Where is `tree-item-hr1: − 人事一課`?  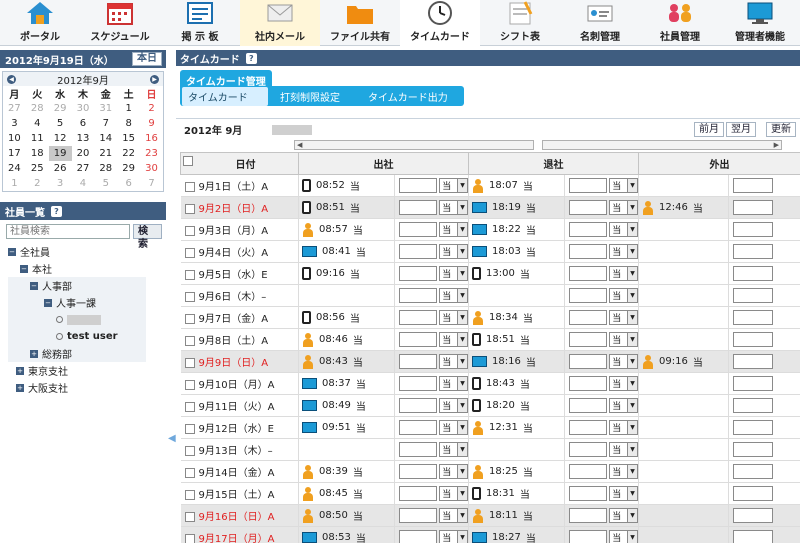 tree-item-hr1: − 人事一課 is located at coordinates (77, 302).